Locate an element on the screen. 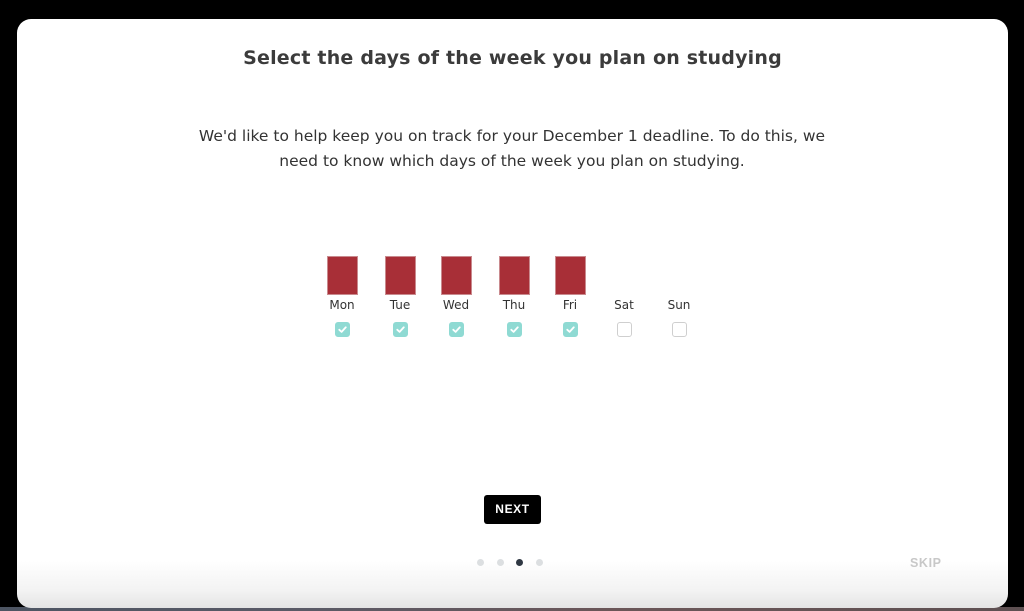 This screenshot has width=1024, height=611. day-label: Sun is located at coordinates (679, 305).